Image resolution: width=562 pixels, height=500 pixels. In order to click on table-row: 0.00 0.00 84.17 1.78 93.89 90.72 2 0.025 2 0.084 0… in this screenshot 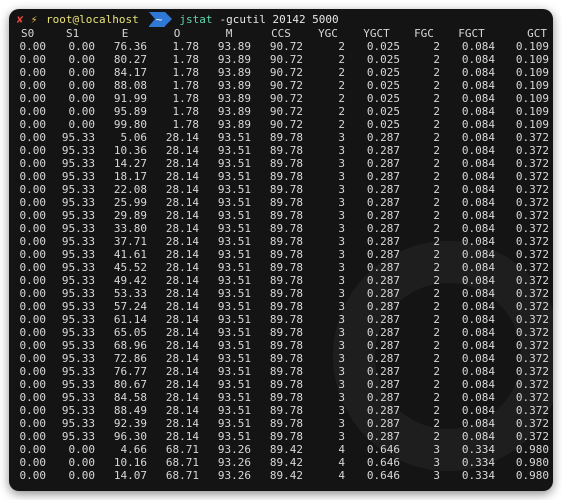, I will do `click(281, 72)`.